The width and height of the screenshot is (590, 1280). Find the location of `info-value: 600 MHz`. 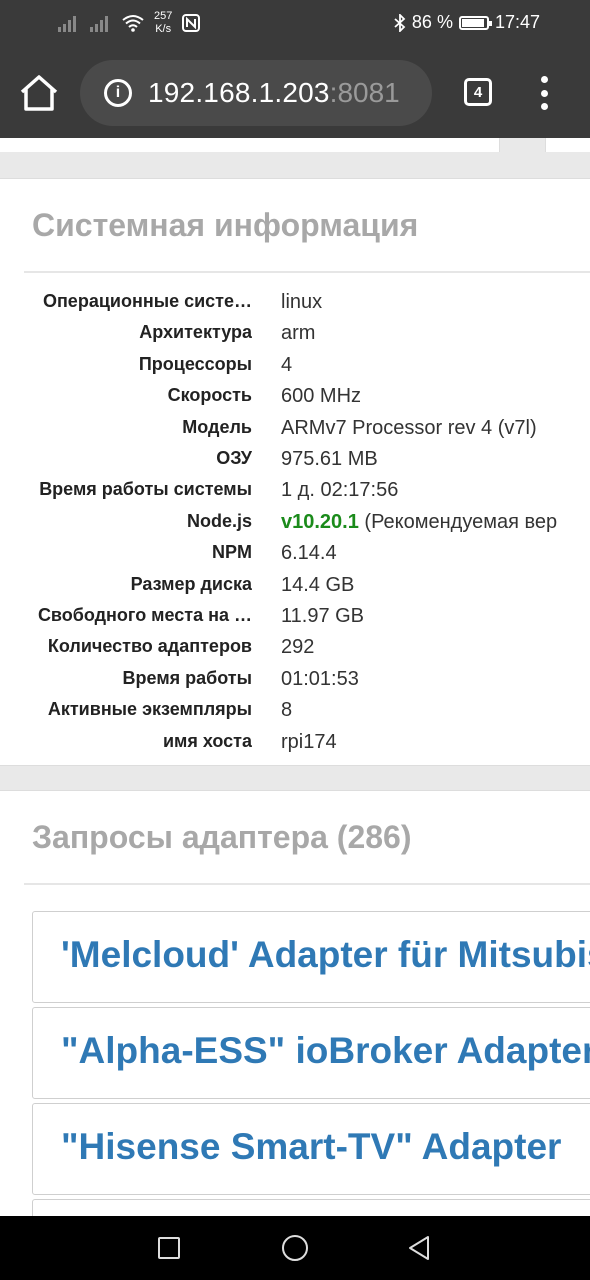

info-value: 600 MHz is located at coordinates (321, 396).